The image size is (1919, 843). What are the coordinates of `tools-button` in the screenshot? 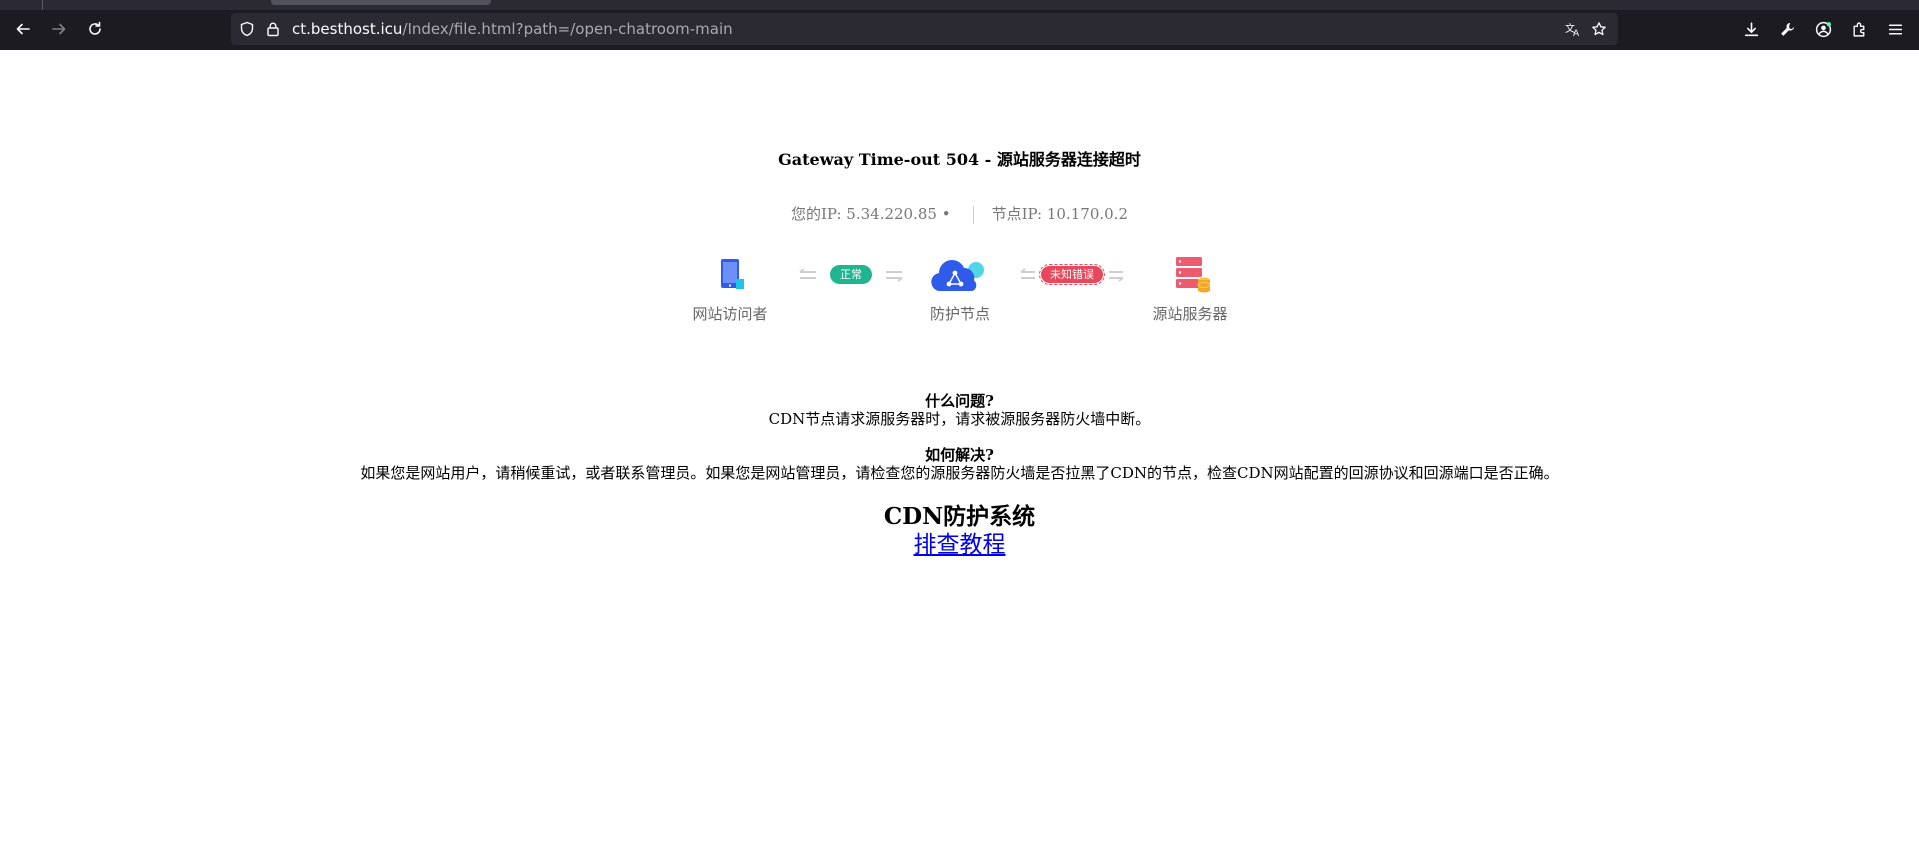 It's located at (1787, 29).